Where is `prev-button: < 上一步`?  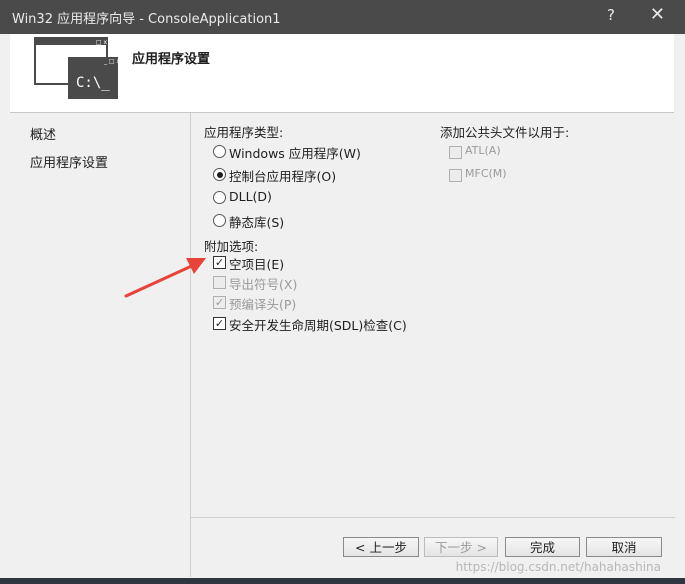
prev-button: < 上一步 is located at coordinates (381, 547).